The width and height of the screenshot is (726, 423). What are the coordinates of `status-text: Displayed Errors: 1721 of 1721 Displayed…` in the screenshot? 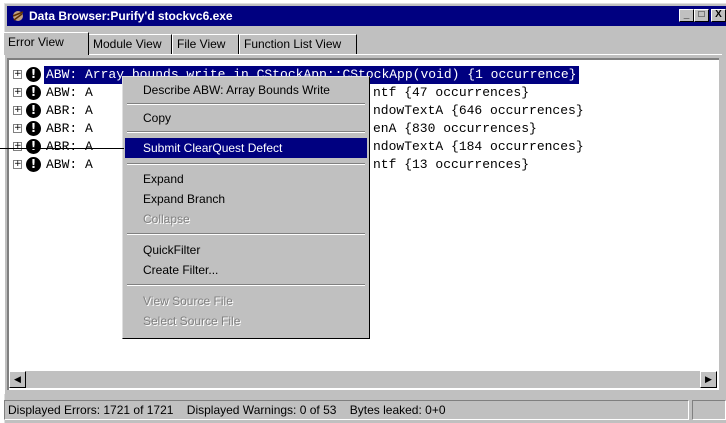 It's located at (346, 410).